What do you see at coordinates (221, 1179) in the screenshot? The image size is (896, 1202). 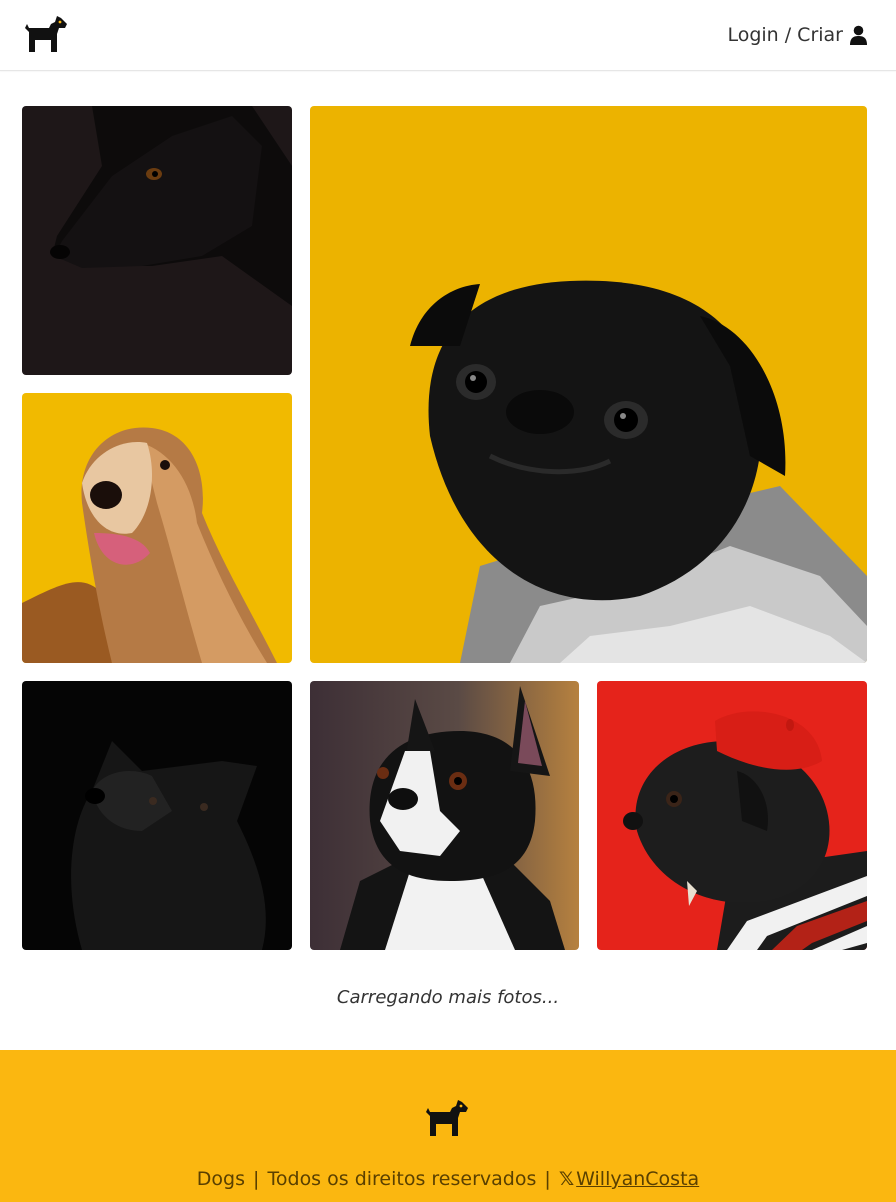 I see `footer-brand: Dogs` at bounding box center [221, 1179].